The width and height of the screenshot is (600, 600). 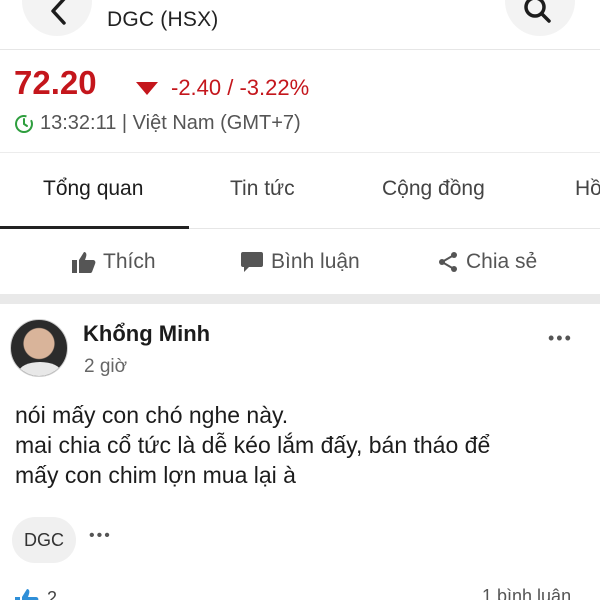 I want to click on action-bar: Thích Bình luận Chia sẻ, so click(x=300, y=265).